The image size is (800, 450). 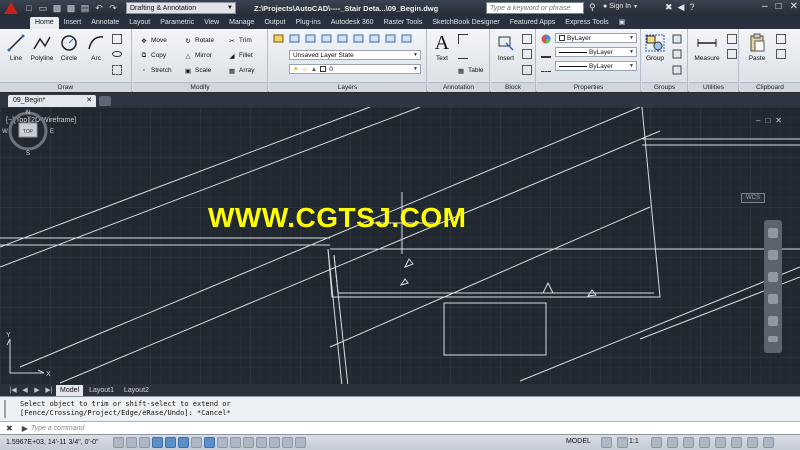 I want to click on edit-attributes-icon, so click(x=527, y=70).